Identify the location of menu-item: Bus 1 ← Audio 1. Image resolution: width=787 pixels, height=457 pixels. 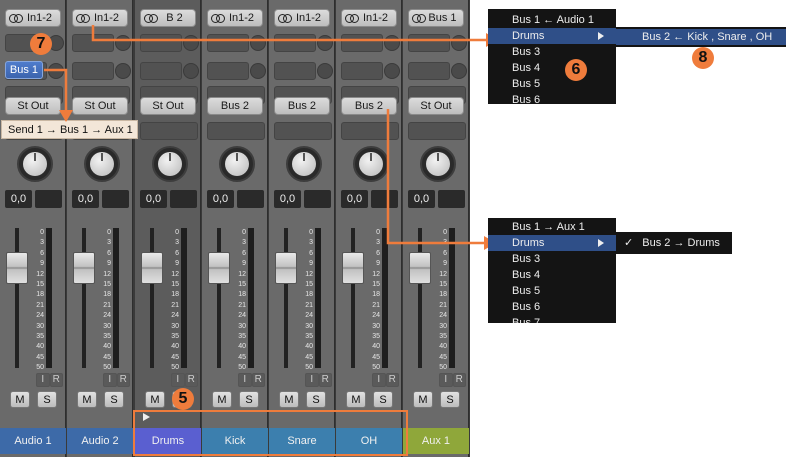
(552, 20).